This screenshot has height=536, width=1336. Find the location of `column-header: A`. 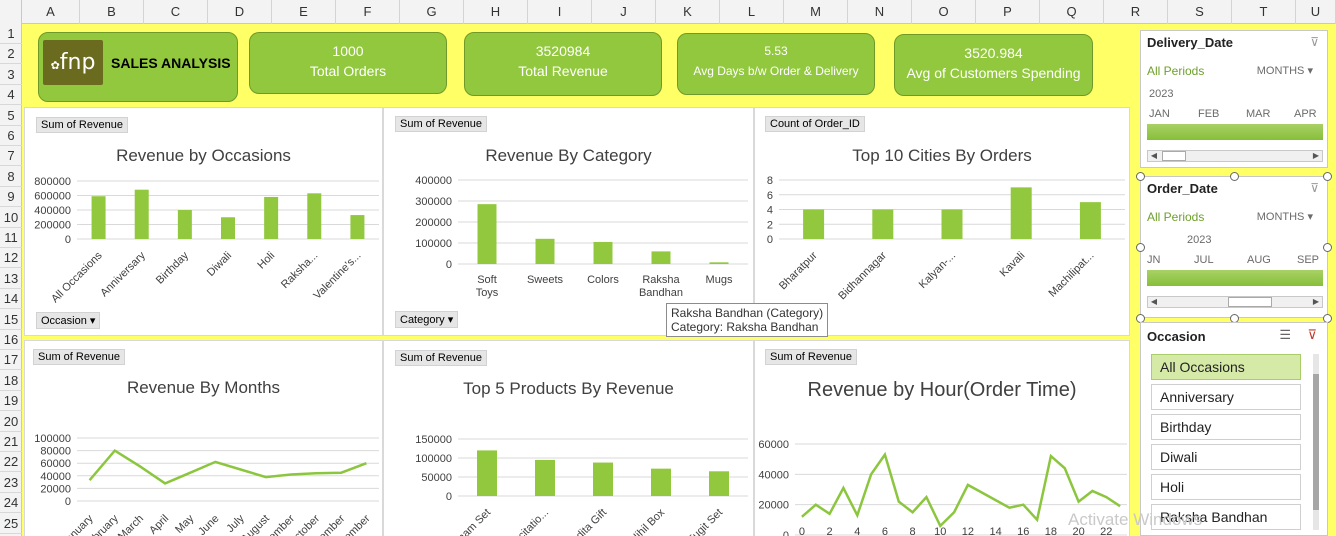

column-header: A is located at coordinates (51, 12).